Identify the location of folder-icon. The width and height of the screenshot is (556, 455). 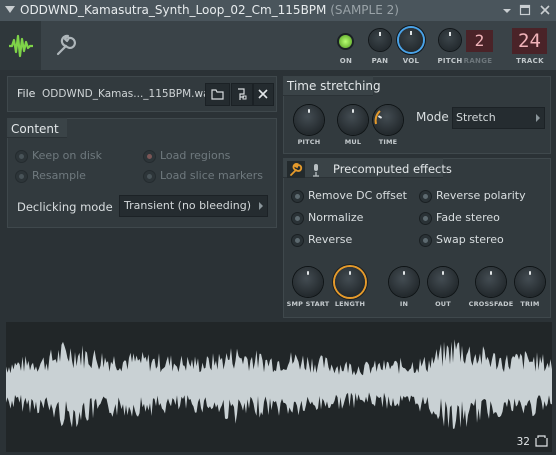
(217, 94).